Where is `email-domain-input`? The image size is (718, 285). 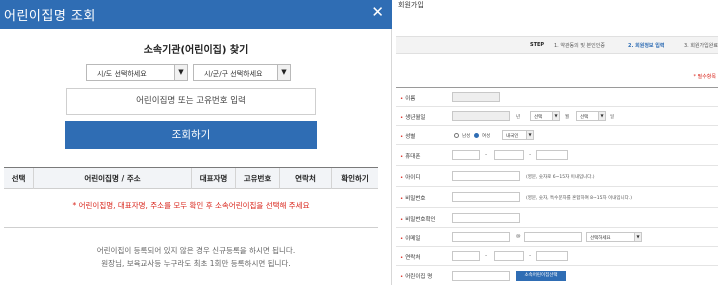 email-domain-input is located at coordinates (553, 237).